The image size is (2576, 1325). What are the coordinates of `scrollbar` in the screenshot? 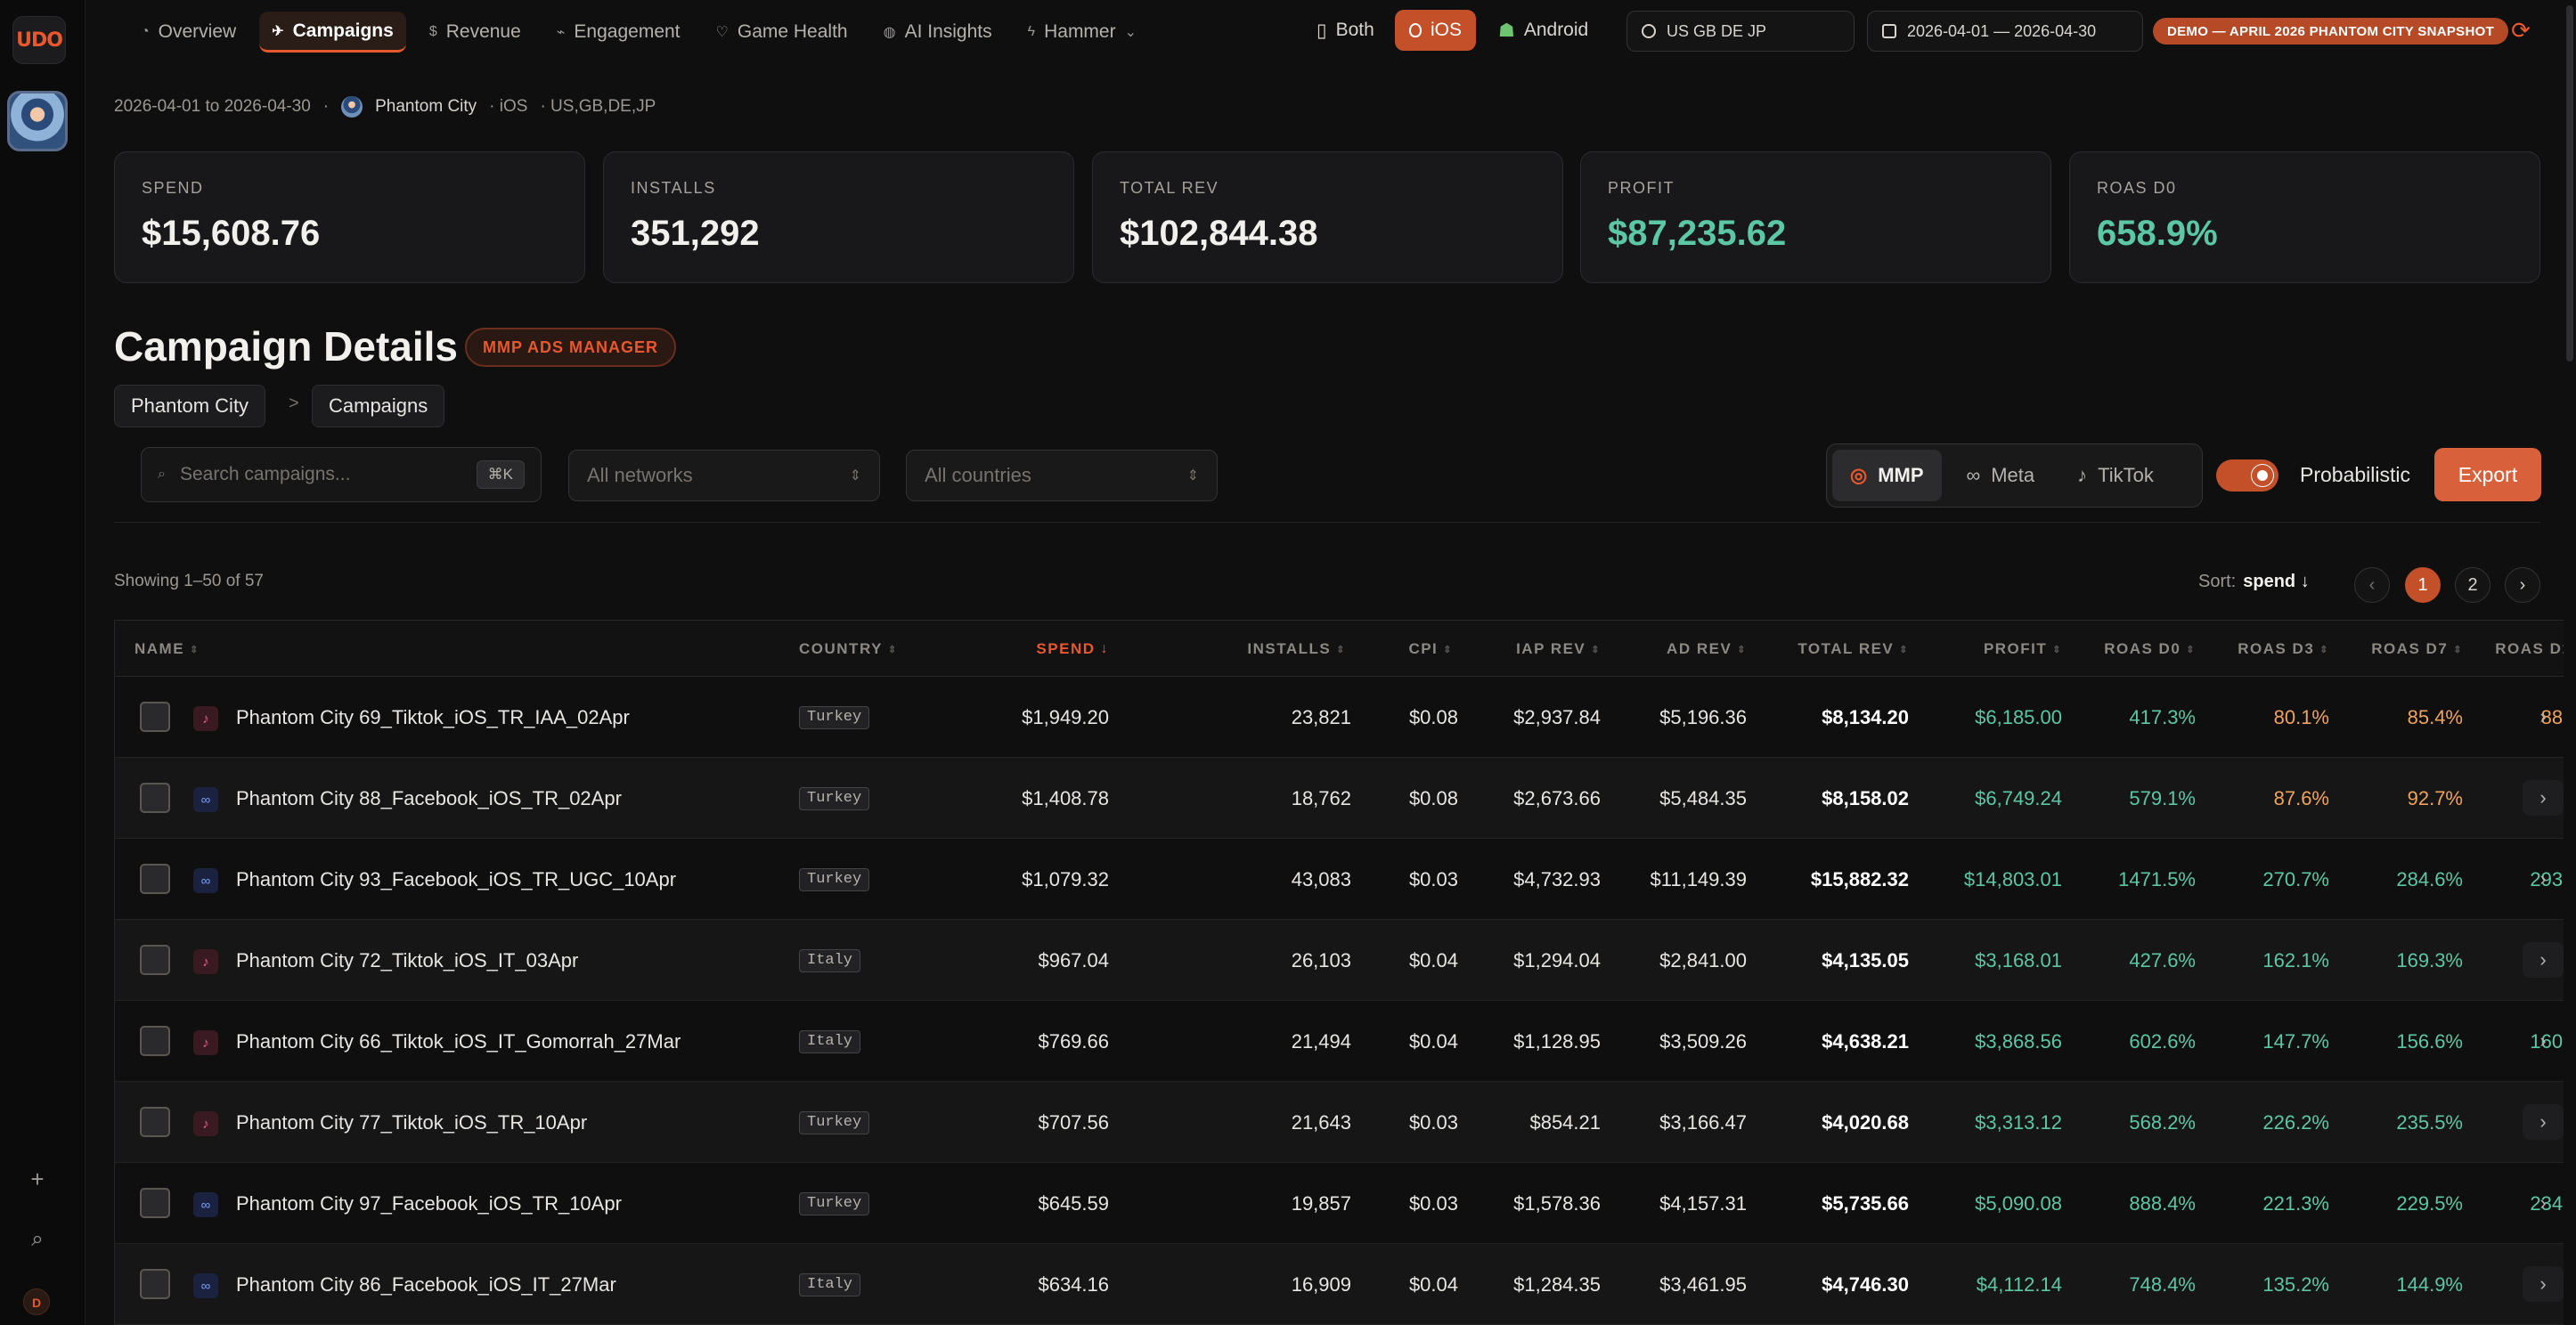 It's located at (2570, 662).